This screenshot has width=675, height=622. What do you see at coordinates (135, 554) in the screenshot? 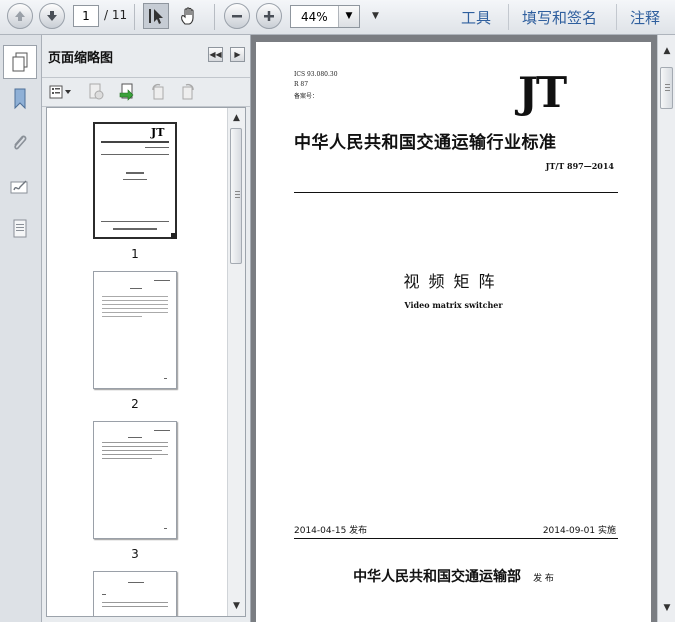
I see `thumbnail-label: 3` at bounding box center [135, 554].